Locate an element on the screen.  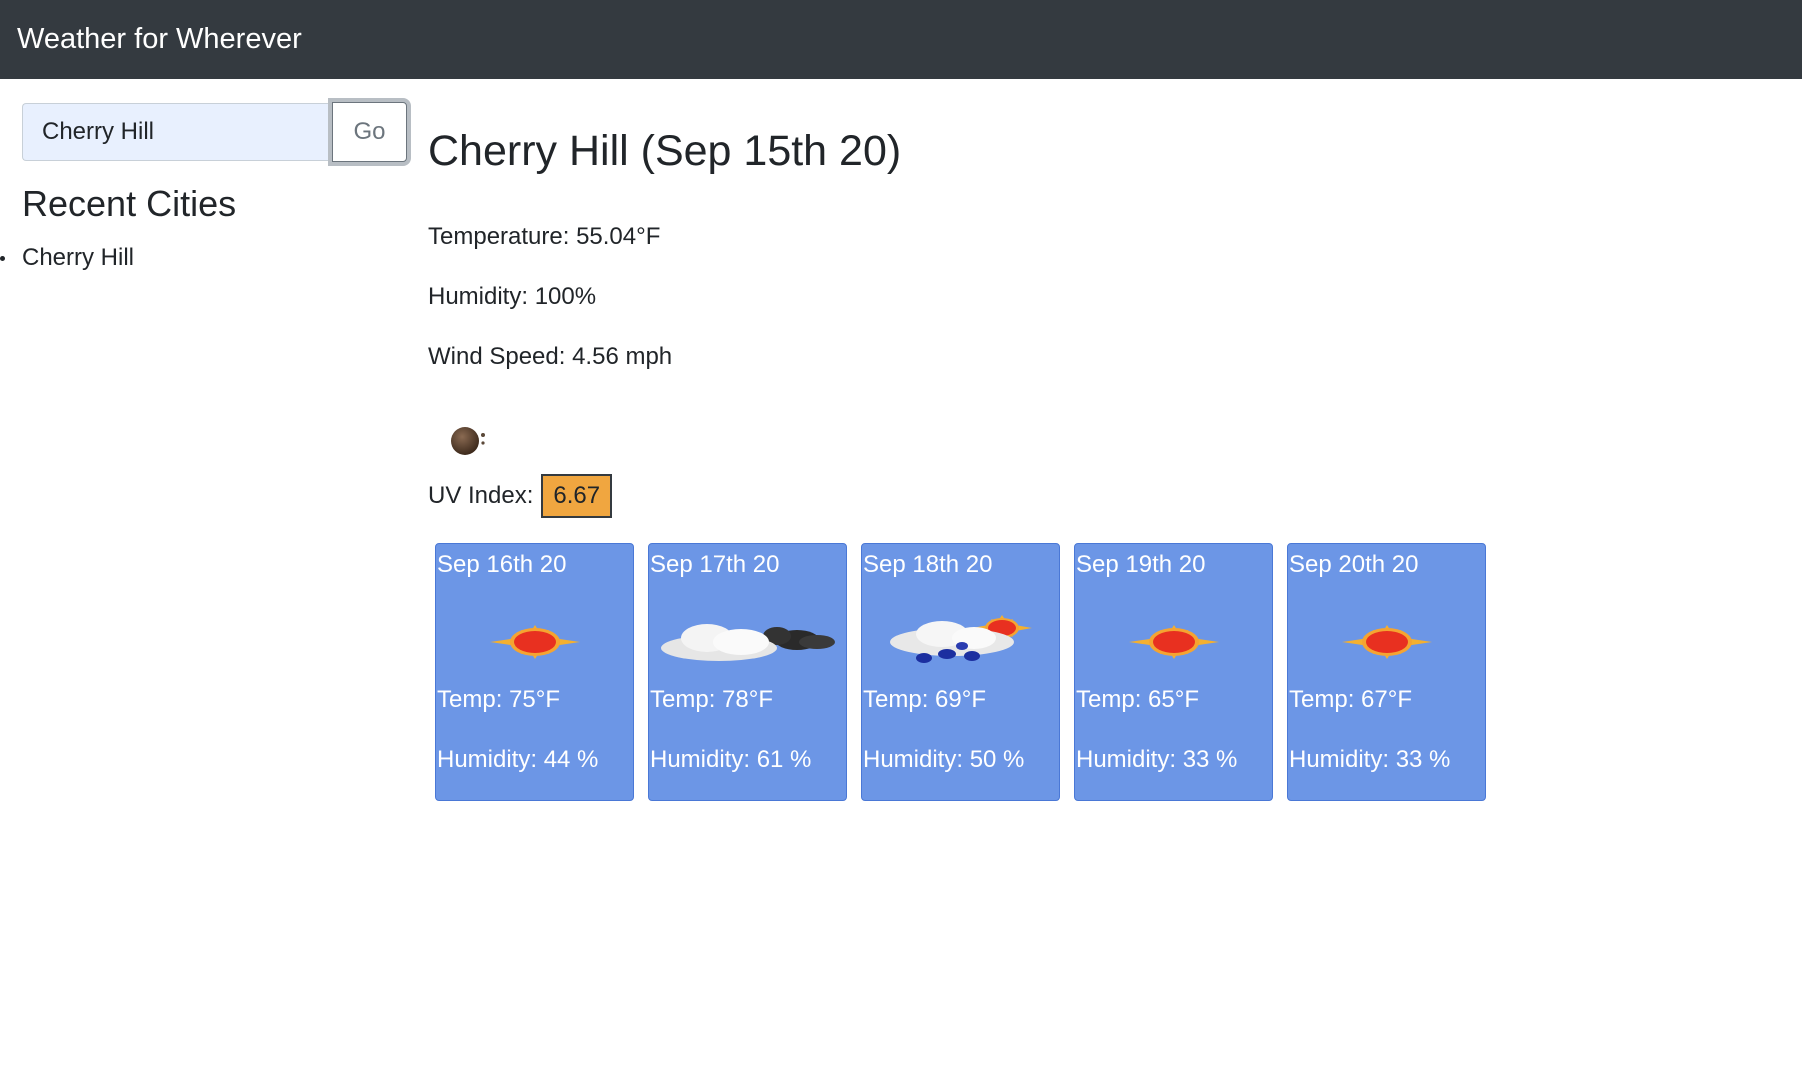
city-title: Cherry Hill (Sep 15th 20) is located at coordinates (665, 151).